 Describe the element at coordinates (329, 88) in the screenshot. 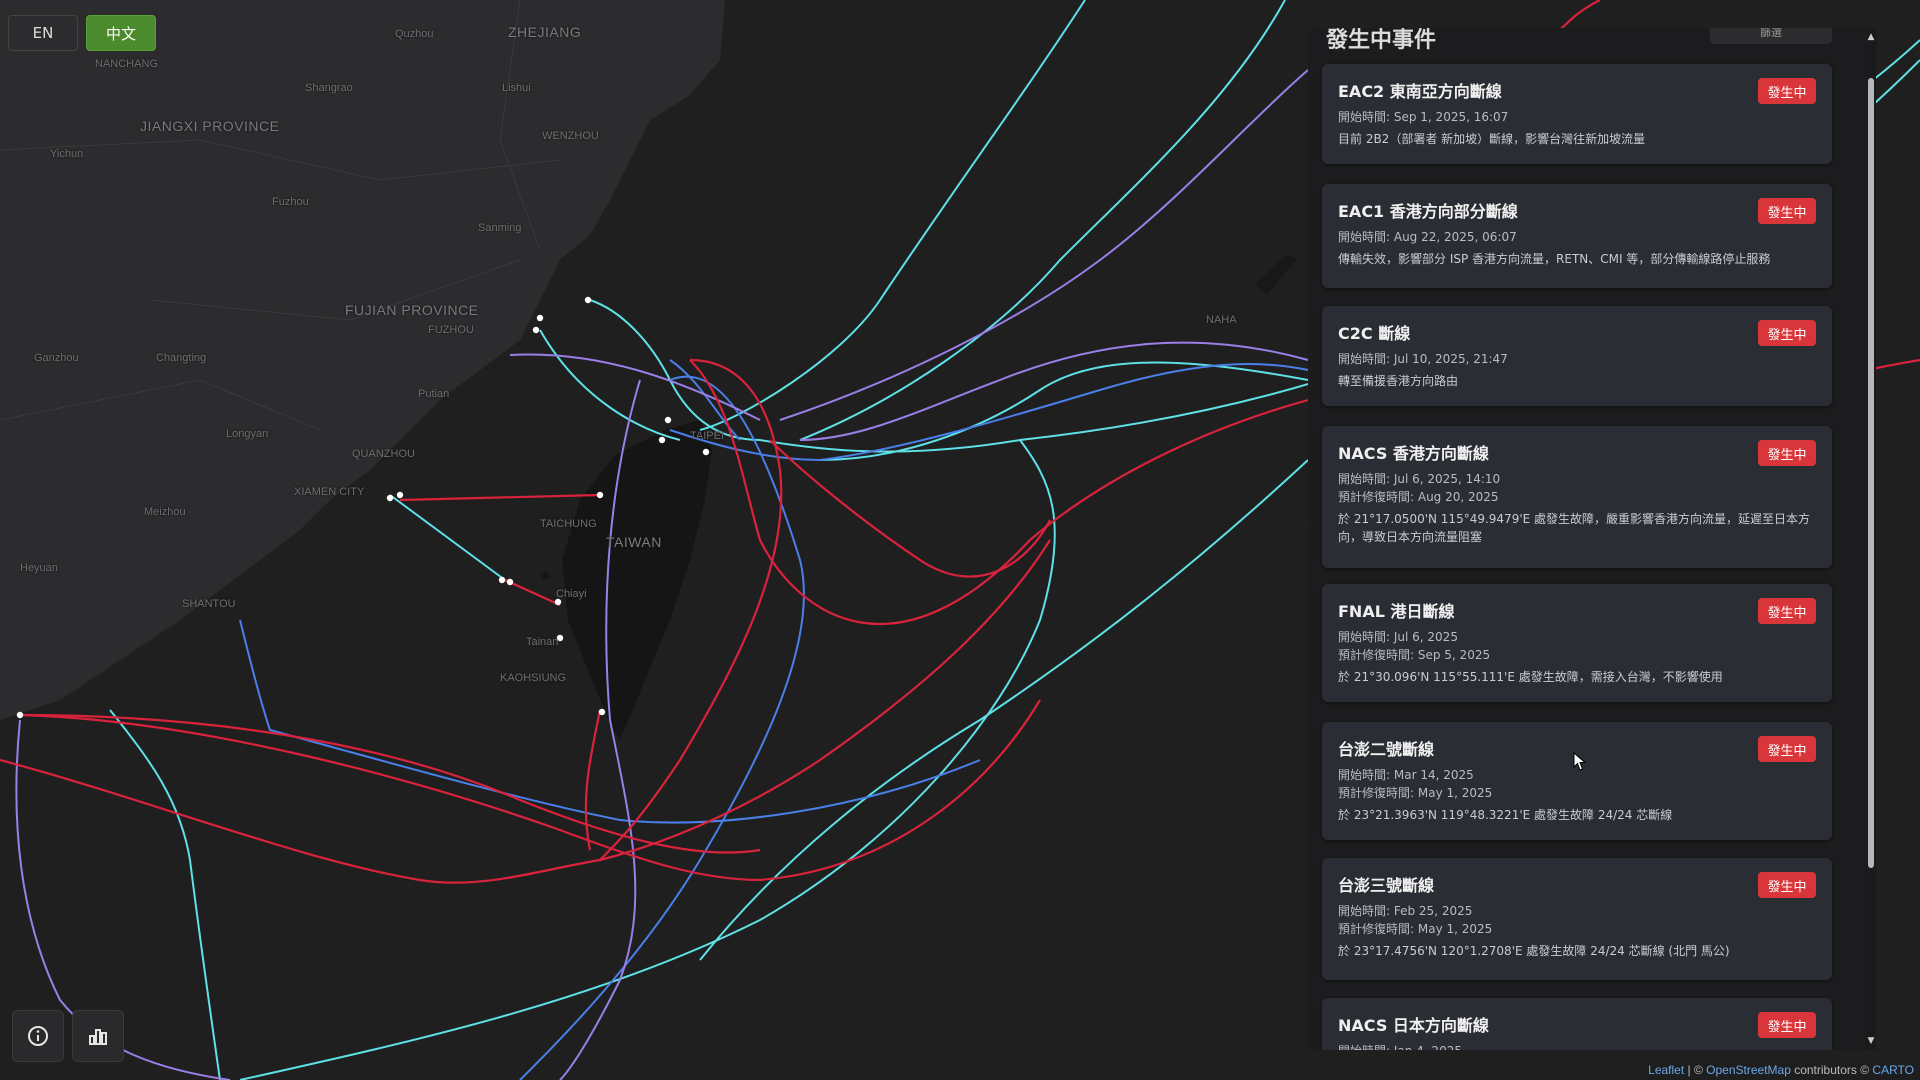

I see `map-label: Shangrao` at that location.